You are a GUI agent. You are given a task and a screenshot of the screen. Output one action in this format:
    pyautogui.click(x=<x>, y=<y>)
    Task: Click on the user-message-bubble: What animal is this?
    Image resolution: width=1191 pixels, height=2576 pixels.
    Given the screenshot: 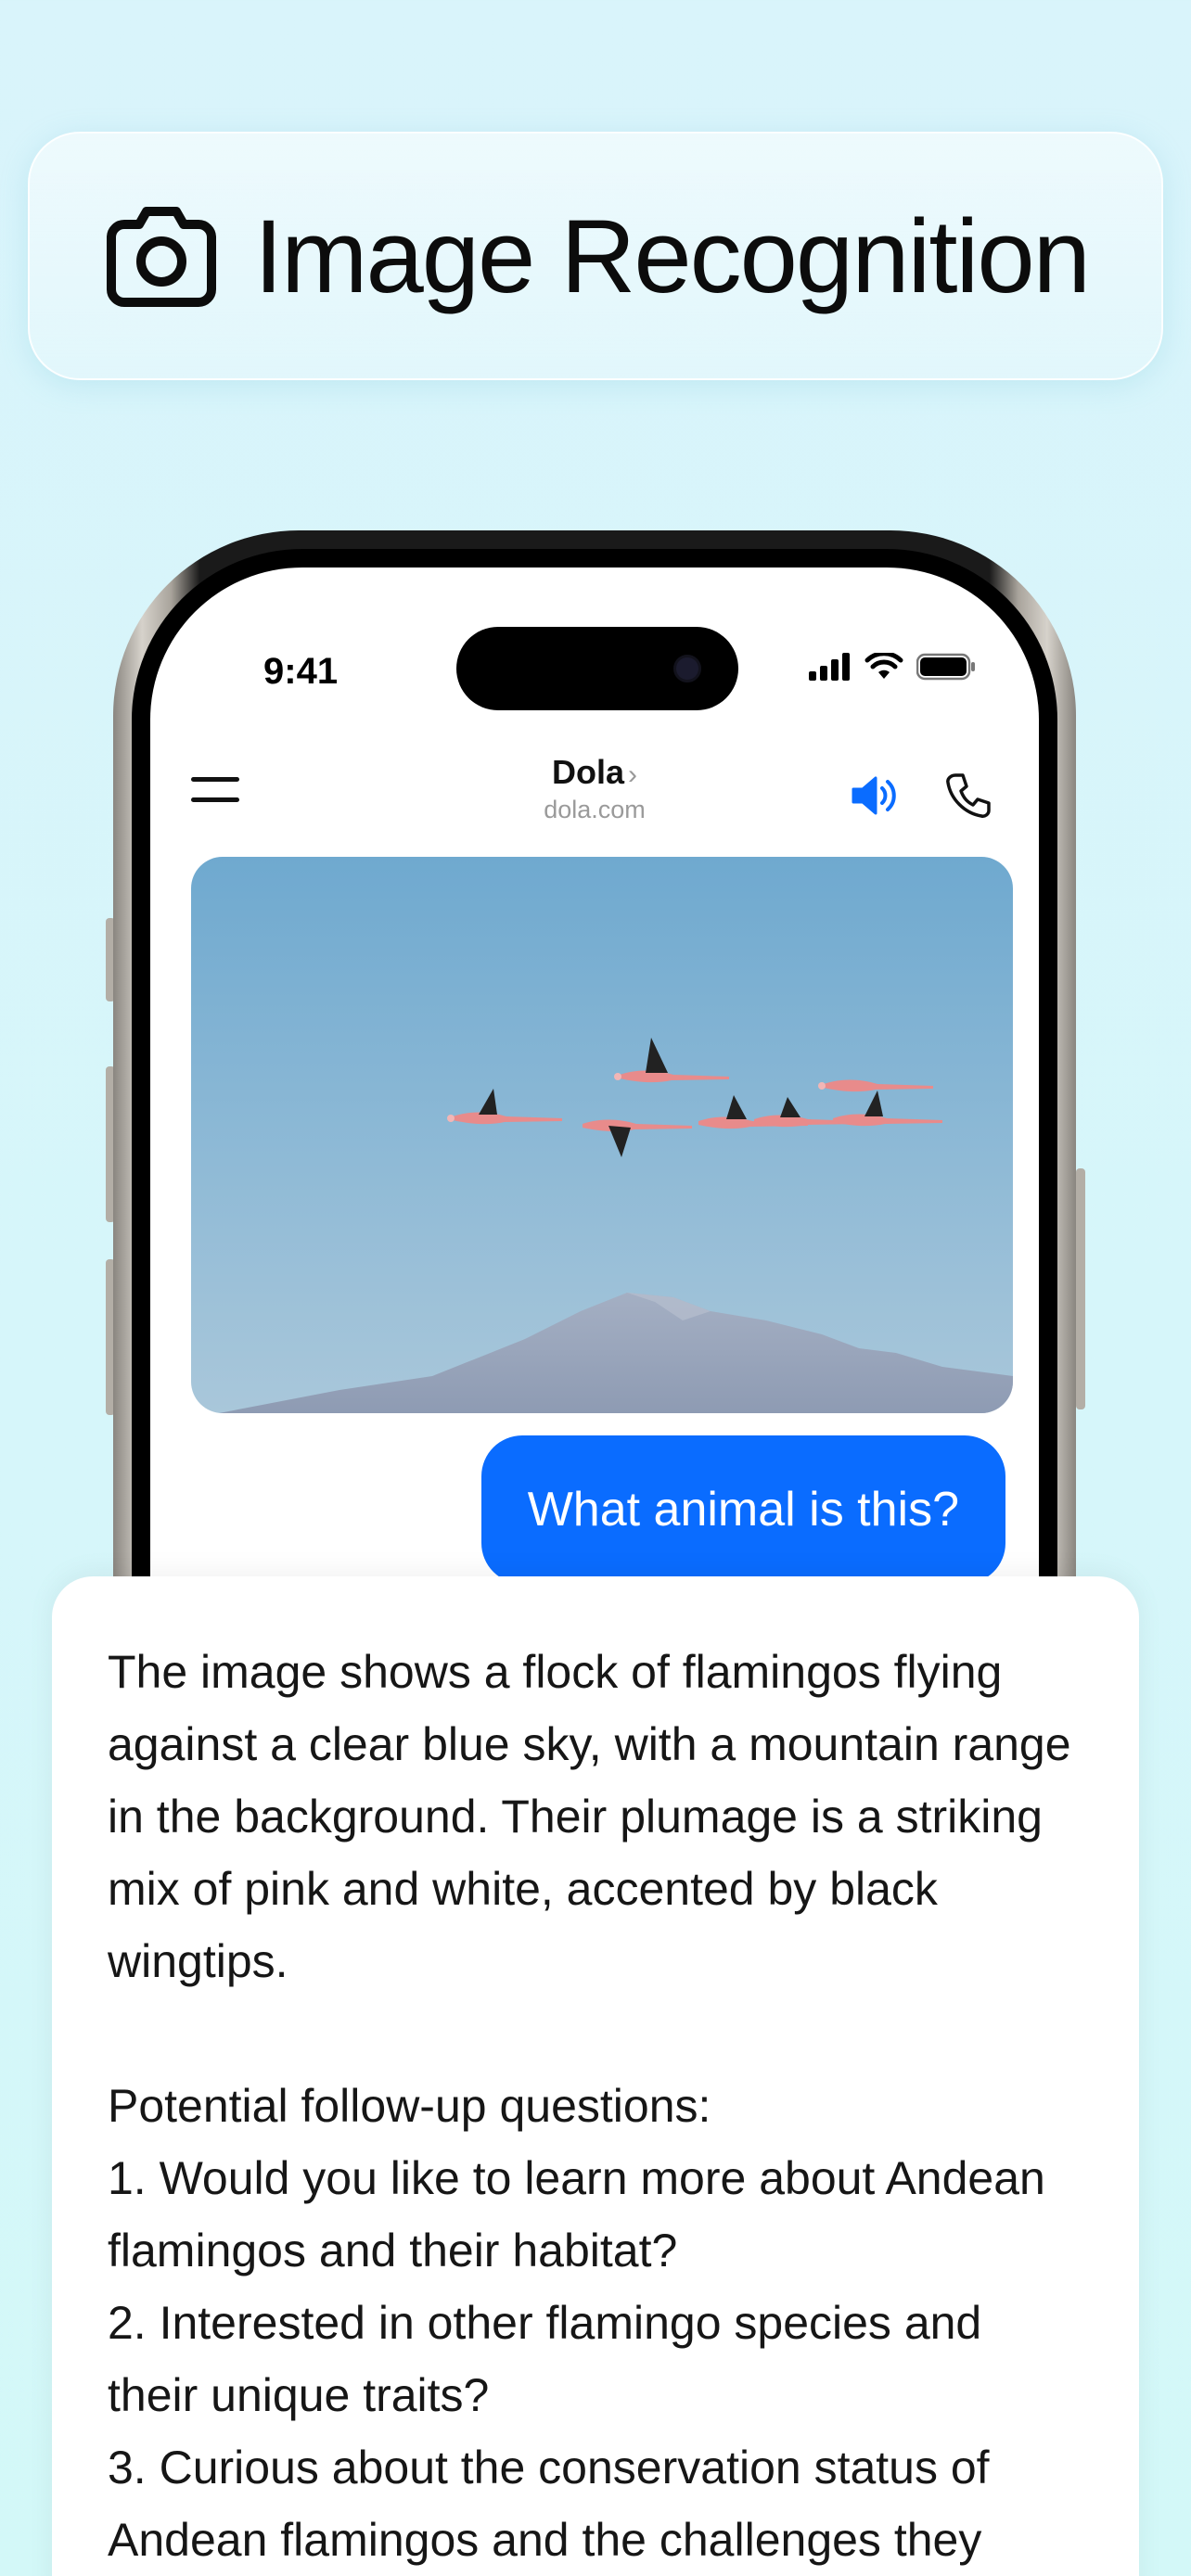 What is the action you would take?
    pyautogui.click(x=742, y=1510)
    